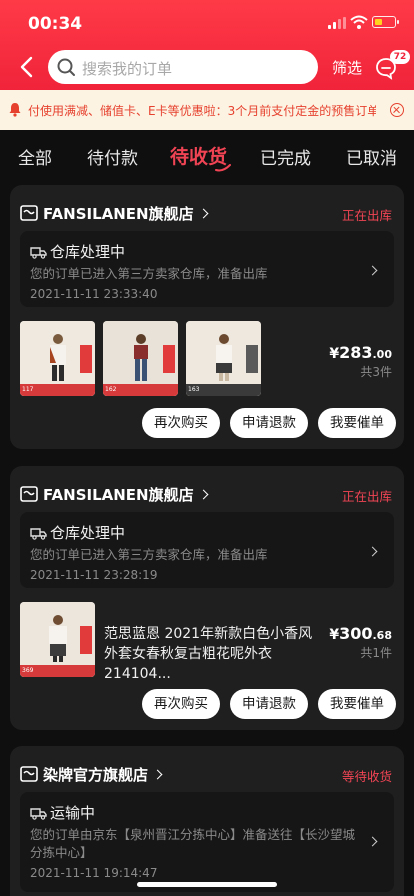 The image size is (414, 896). Describe the element at coordinates (103, 774) in the screenshot. I see `shop-name: 染牌官方旗舰店` at that location.